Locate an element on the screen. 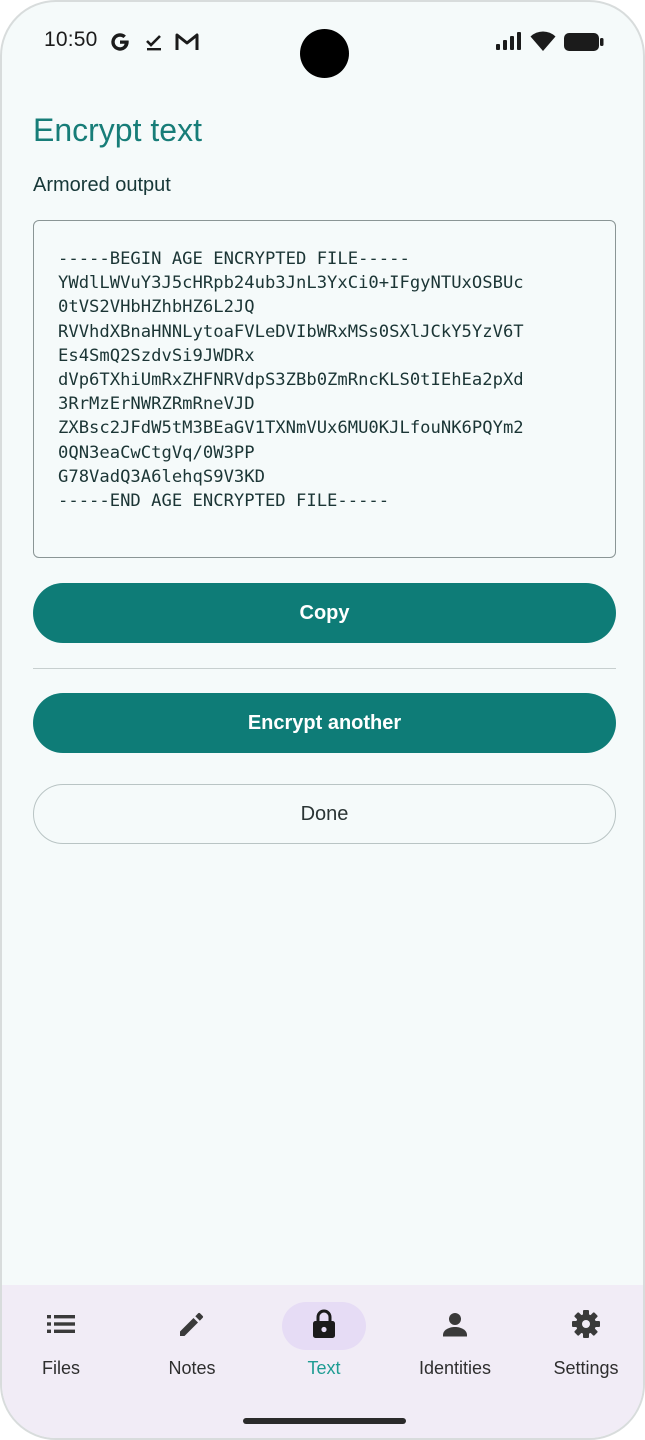 The image size is (645, 1440). page-title: Encrypt text is located at coordinates (117, 130).